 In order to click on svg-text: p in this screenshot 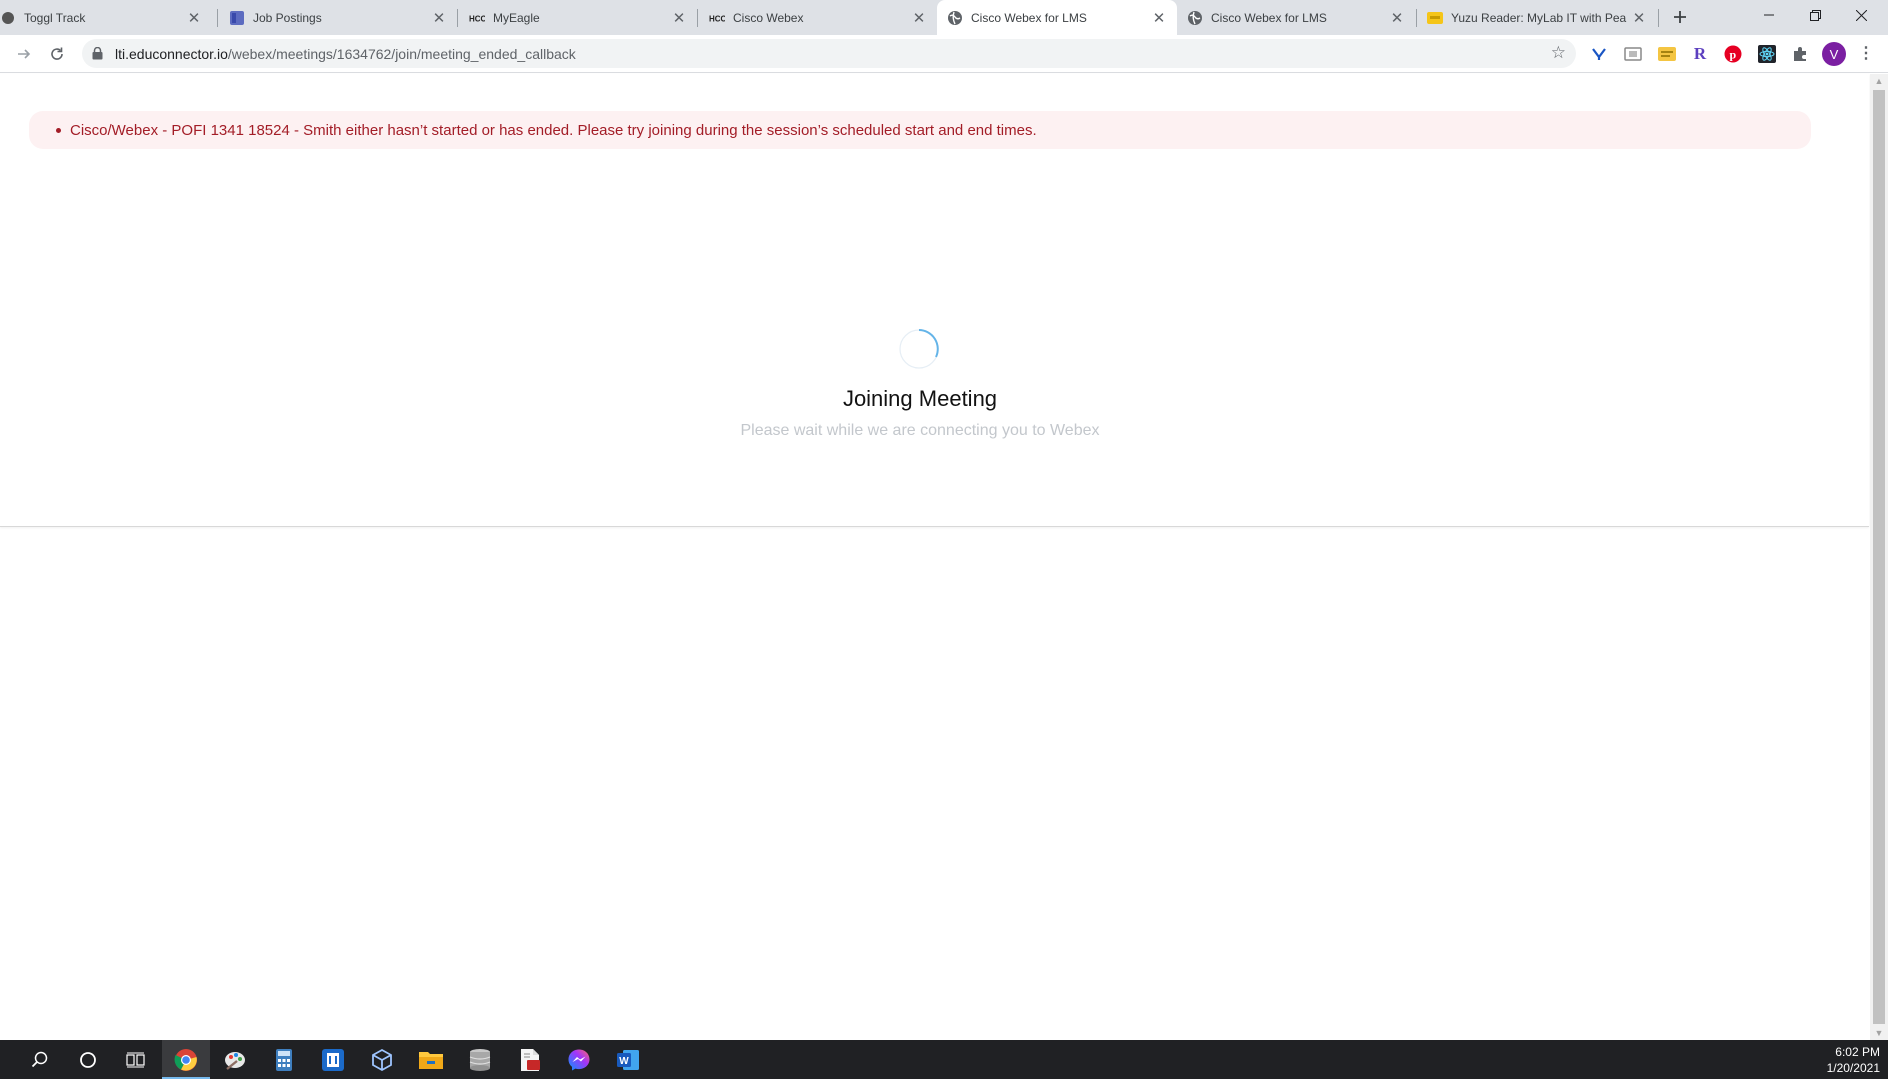, I will do `click(1733, 55)`.